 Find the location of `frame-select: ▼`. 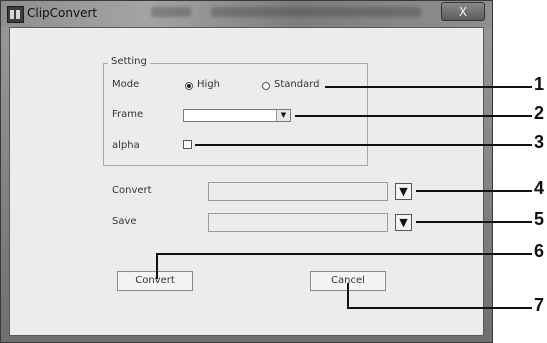

frame-select: ▼ is located at coordinates (237, 115).